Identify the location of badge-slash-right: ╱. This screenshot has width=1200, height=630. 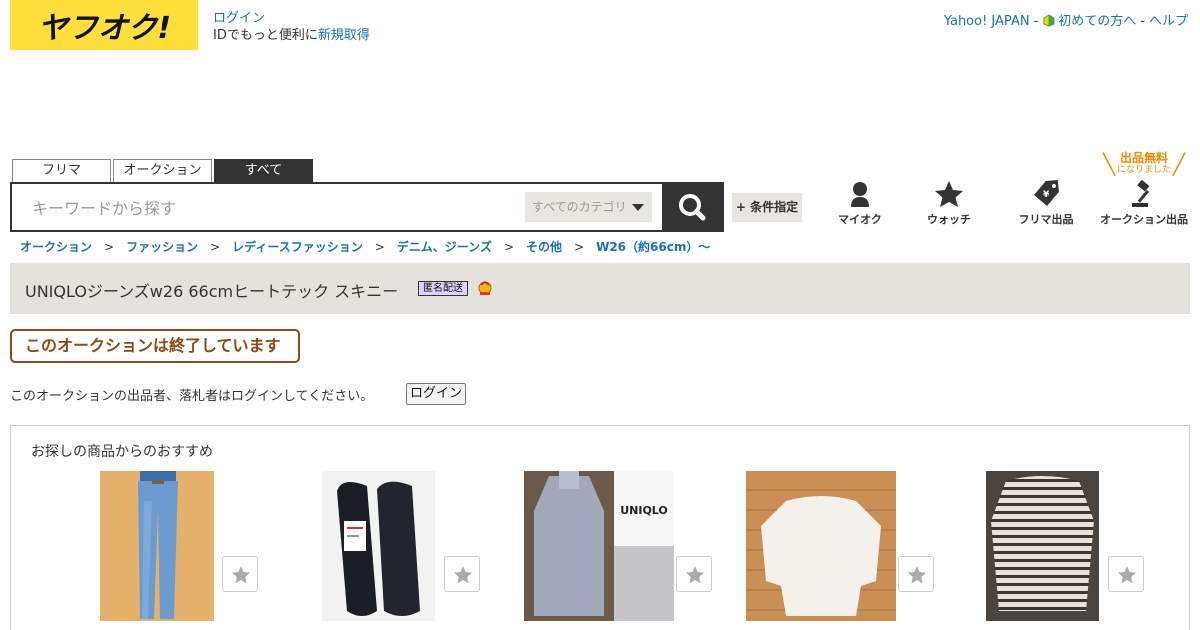
(1178, 164).